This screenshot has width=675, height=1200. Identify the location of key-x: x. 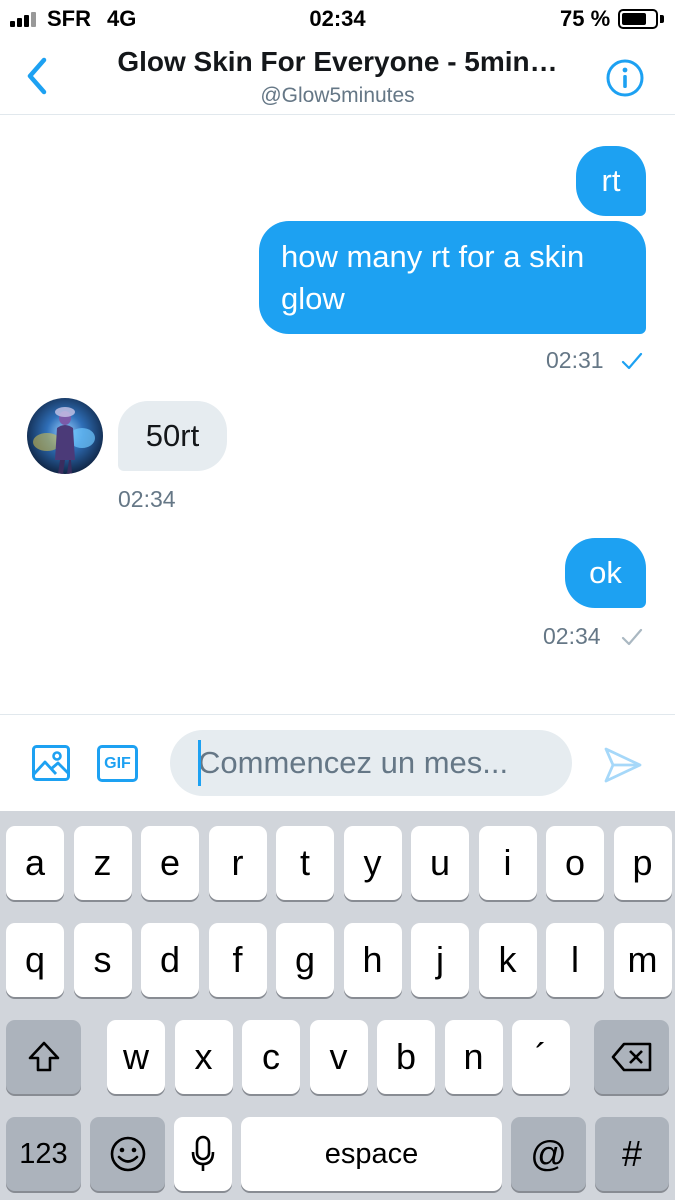
(203, 1057).